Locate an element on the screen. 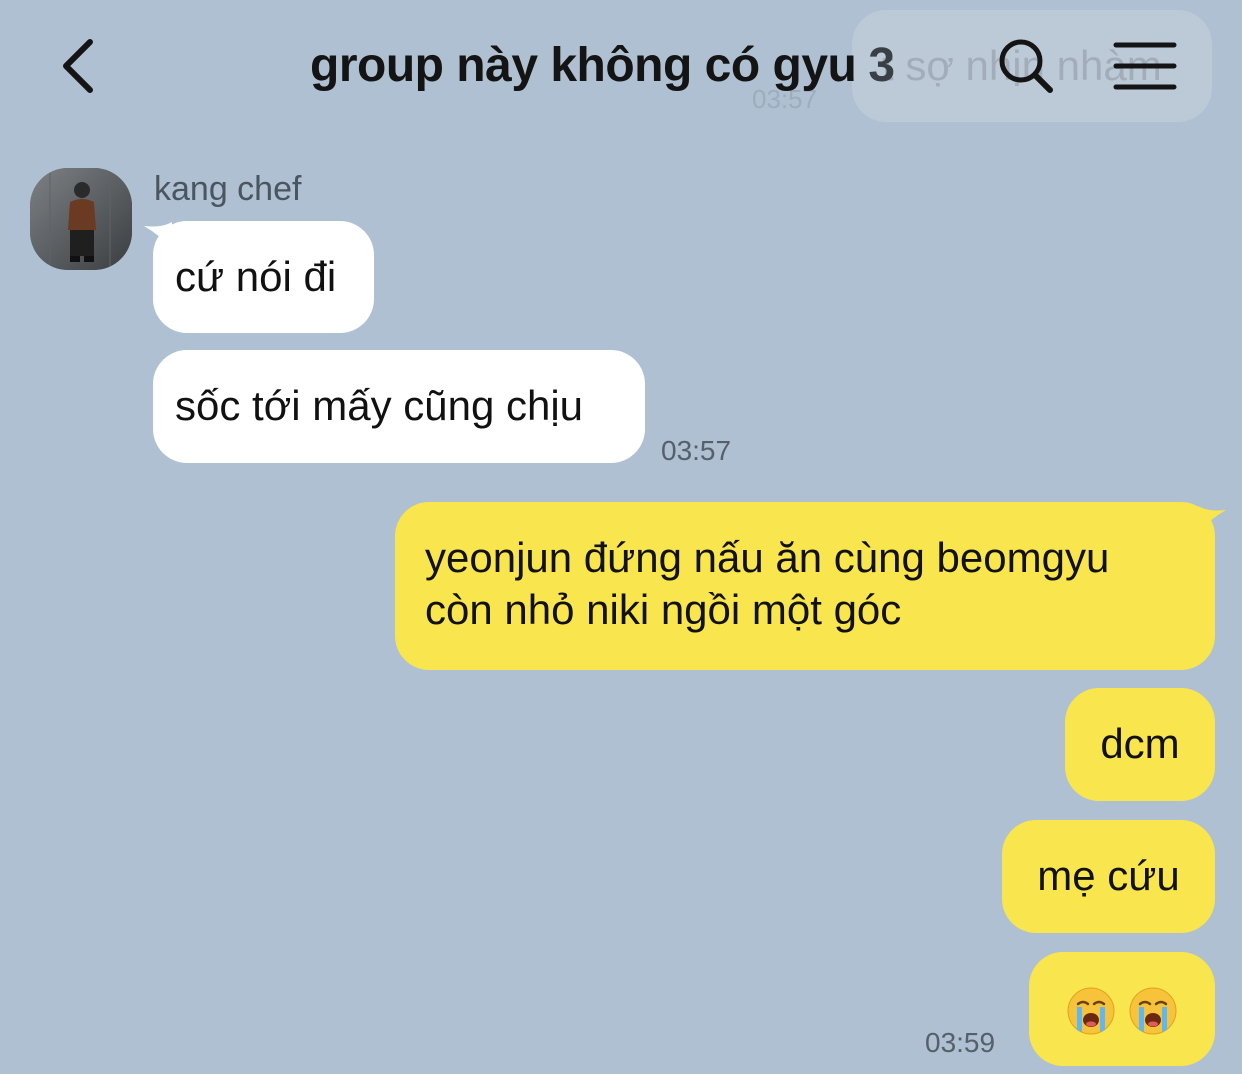 This screenshot has height=1074, width=1242. message-text: cứ nói đi is located at coordinates (256, 276).